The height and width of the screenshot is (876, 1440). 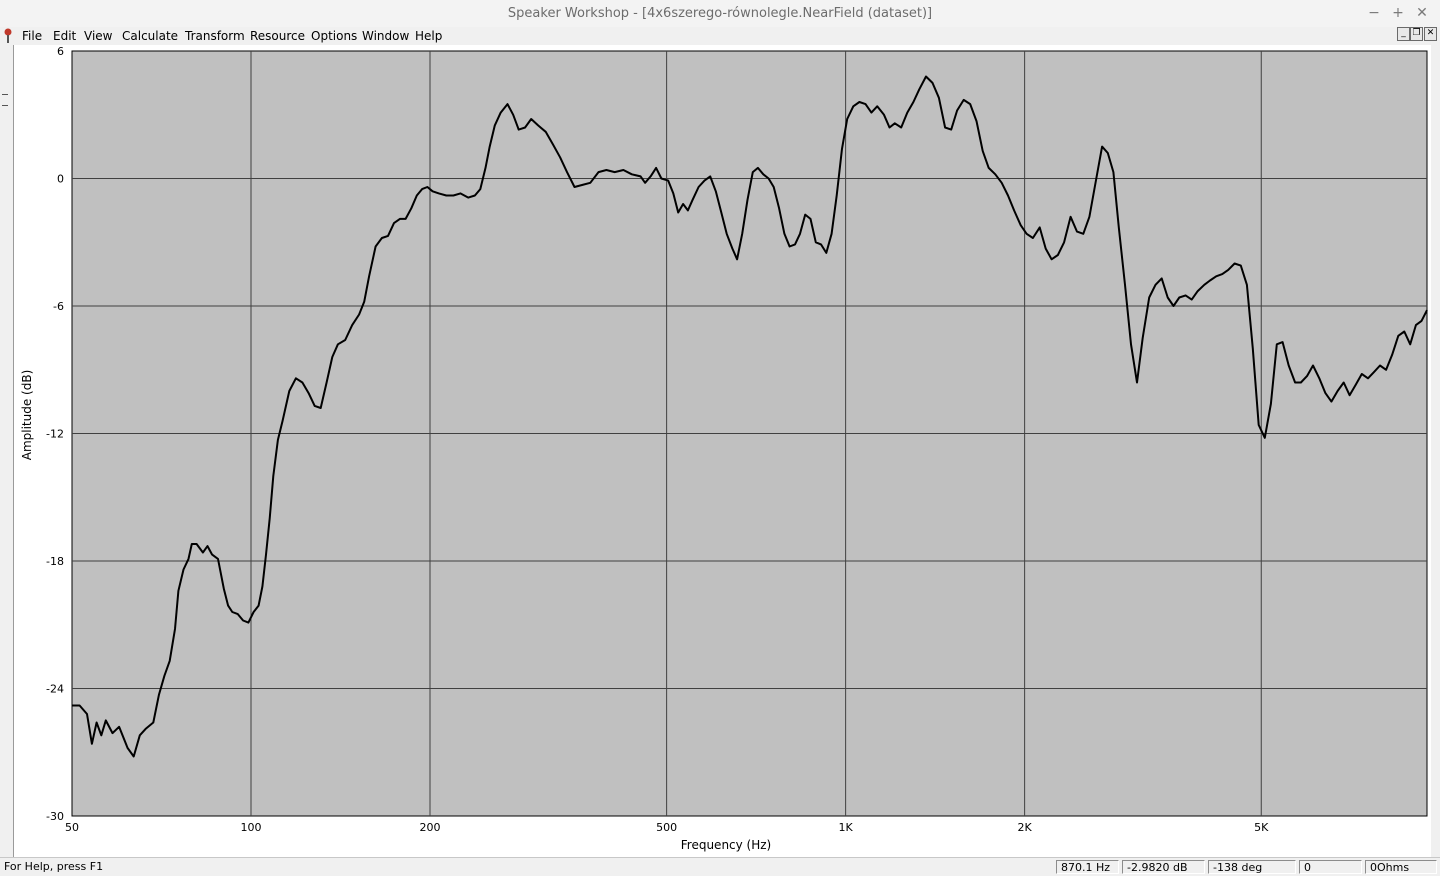 What do you see at coordinates (1252, 867) in the screenshot?
I see `status-phase: -138 deg` at bounding box center [1252, 867].